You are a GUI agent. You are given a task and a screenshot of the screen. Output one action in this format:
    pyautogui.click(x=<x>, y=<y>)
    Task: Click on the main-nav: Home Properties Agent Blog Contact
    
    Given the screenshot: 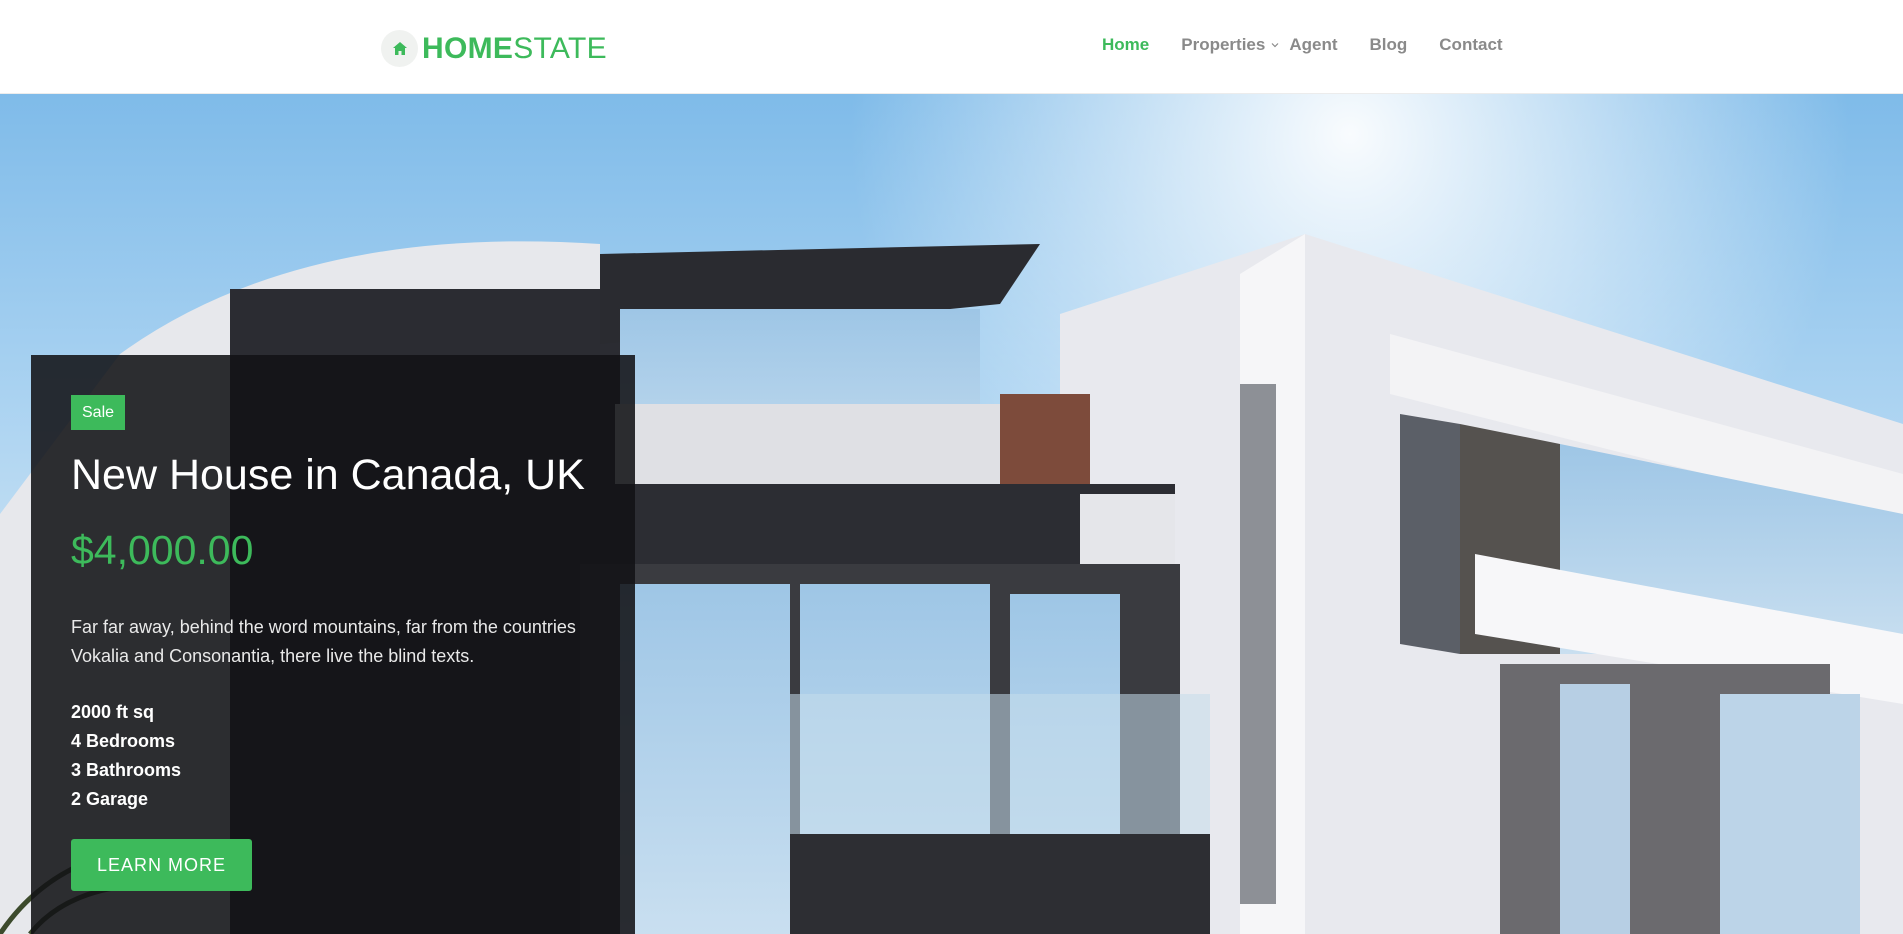 What is the action you would take?
    pyautogui.click(x=1302, y=45)
    